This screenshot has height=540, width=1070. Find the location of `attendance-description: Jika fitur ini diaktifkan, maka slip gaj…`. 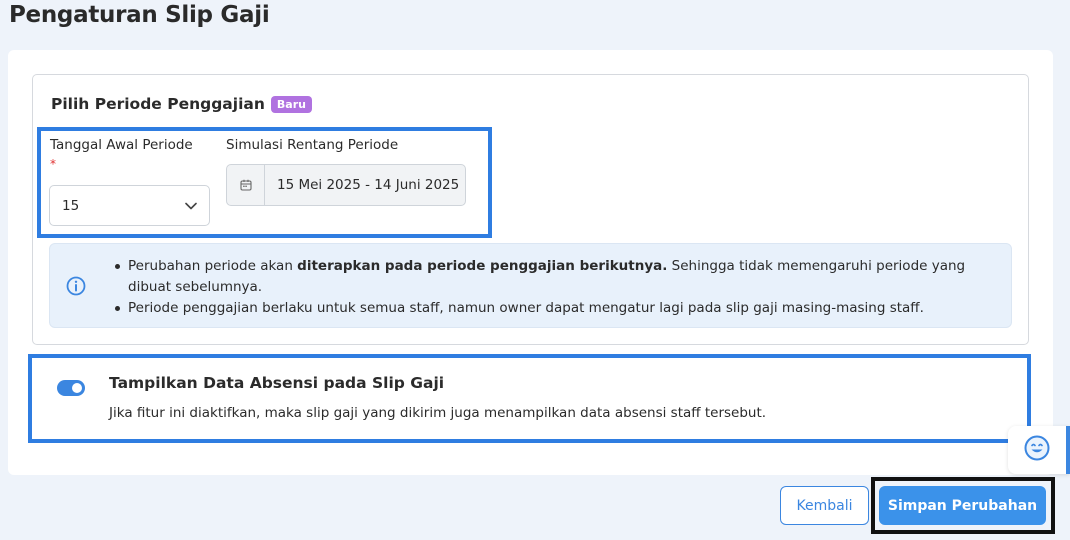

attendance-description: Jika fitur ini diaktifkan, maka slip gaj… is located at coordinates (438, 413).